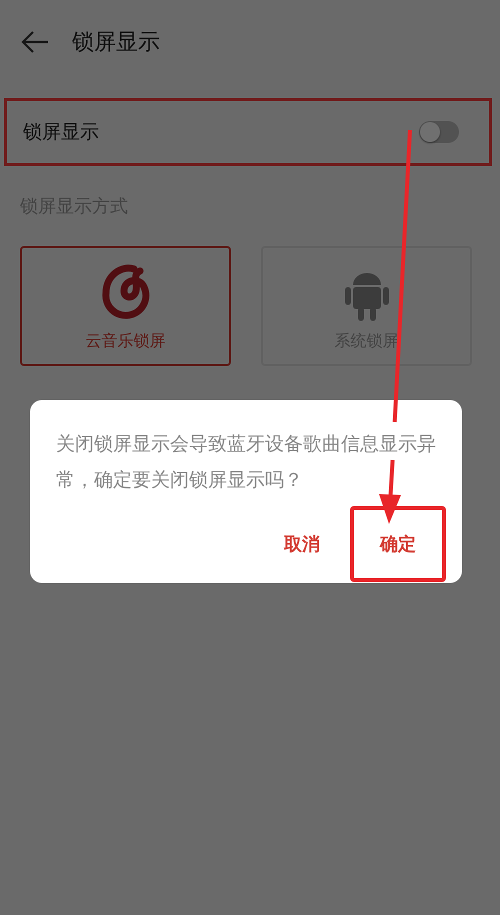 This screenshot has width=500, height=915. Describe the element at coordinates (126, 341) in the screenshot. I see `mode-label: 云音乐锁屏` at that location.